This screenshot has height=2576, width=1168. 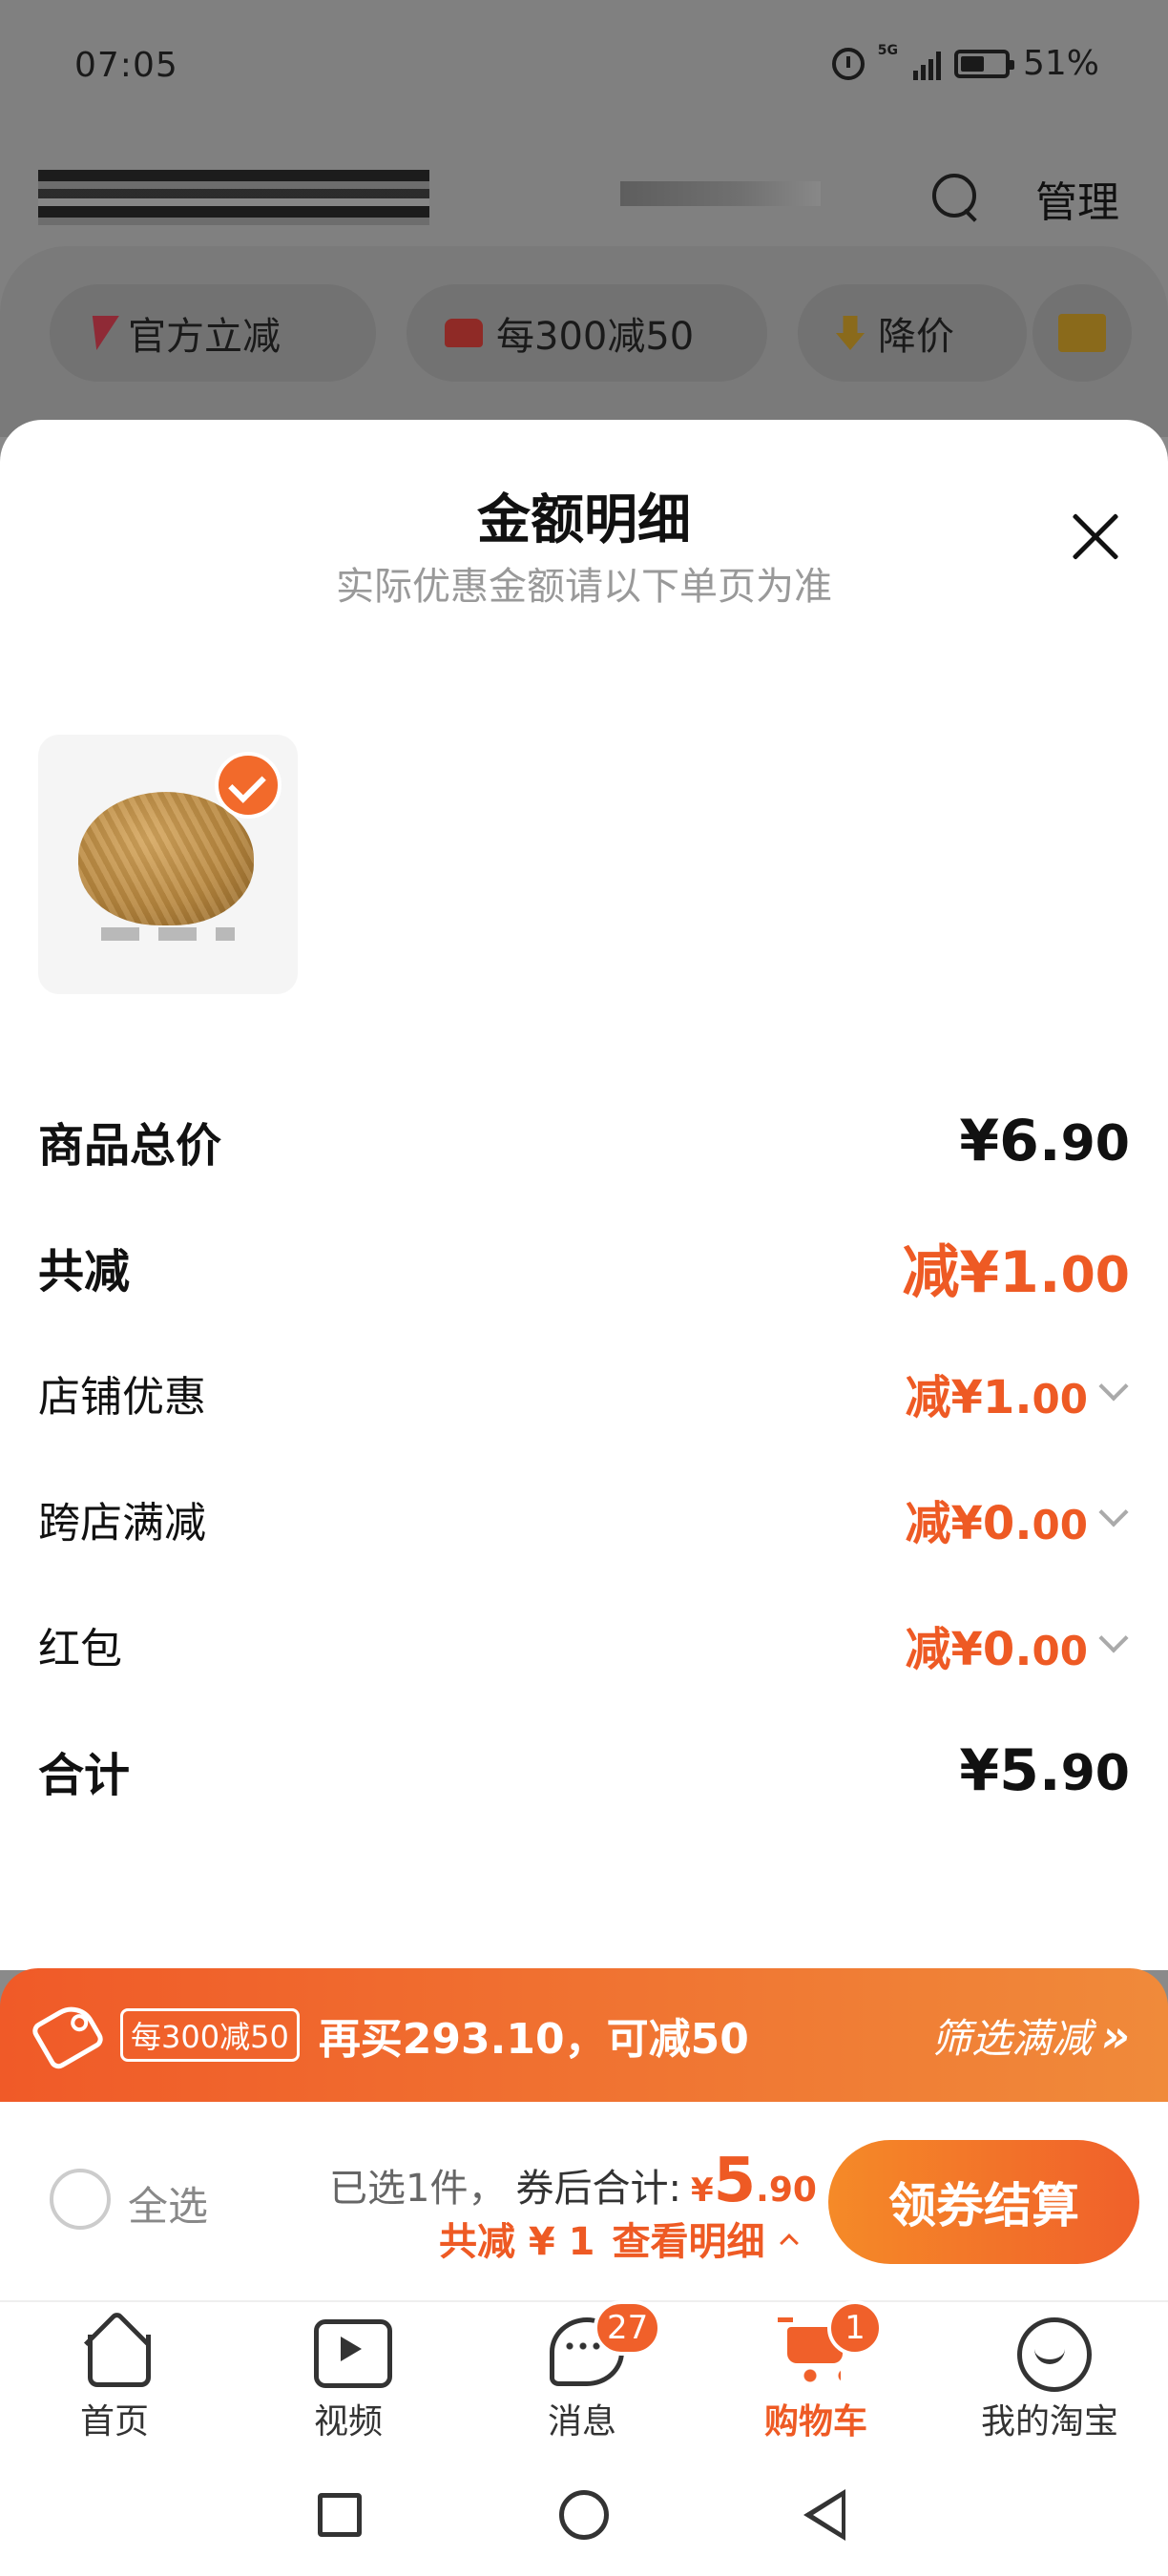 I want to click on selected-count: 已选1件，, so click(x=418, y=2189).